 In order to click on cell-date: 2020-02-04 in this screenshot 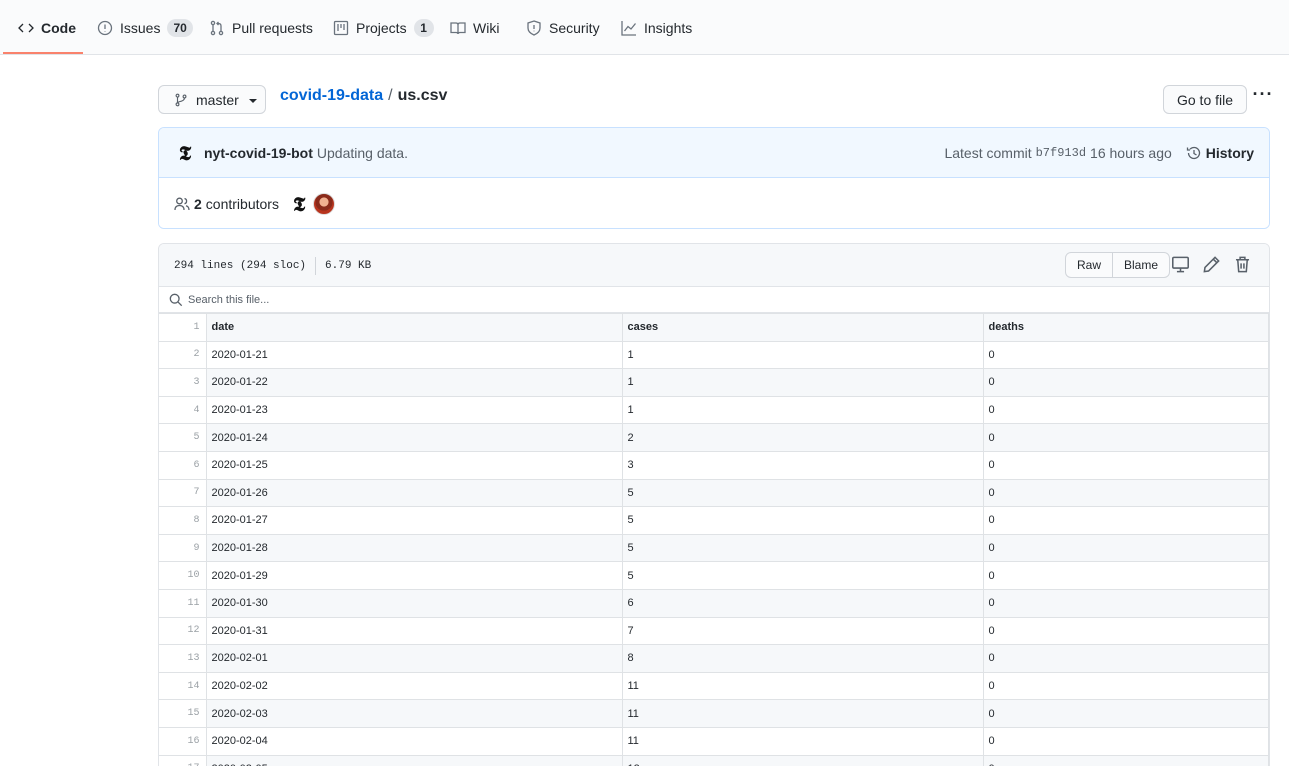, I will do `click(414, 741)`.